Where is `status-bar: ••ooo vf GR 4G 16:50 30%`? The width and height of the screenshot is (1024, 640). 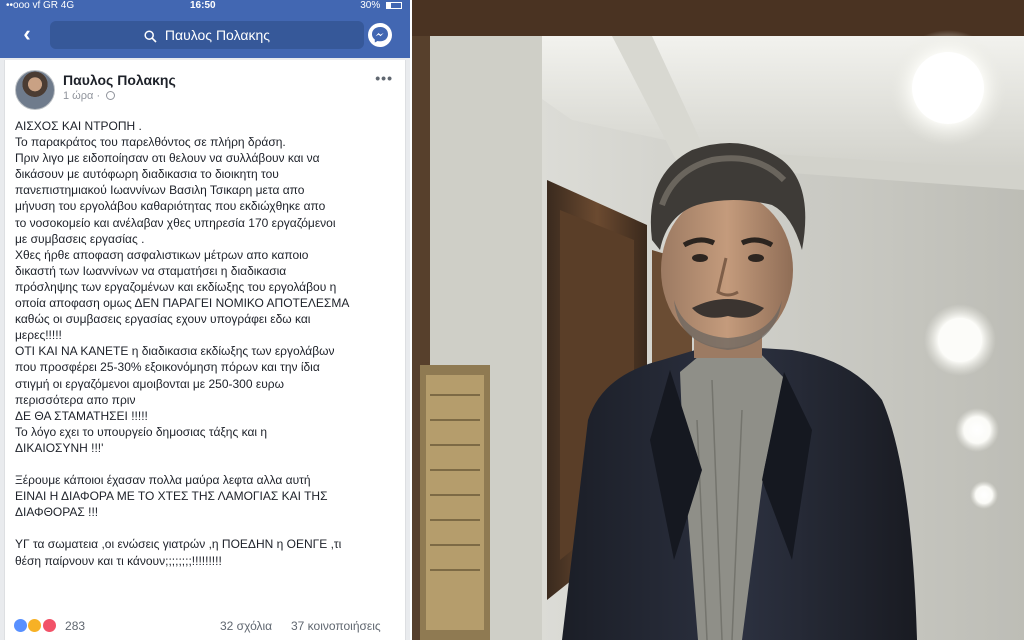
status-bar: ••ooo vf GR 4G 16:50 30% is located at coordinates (205, 6).